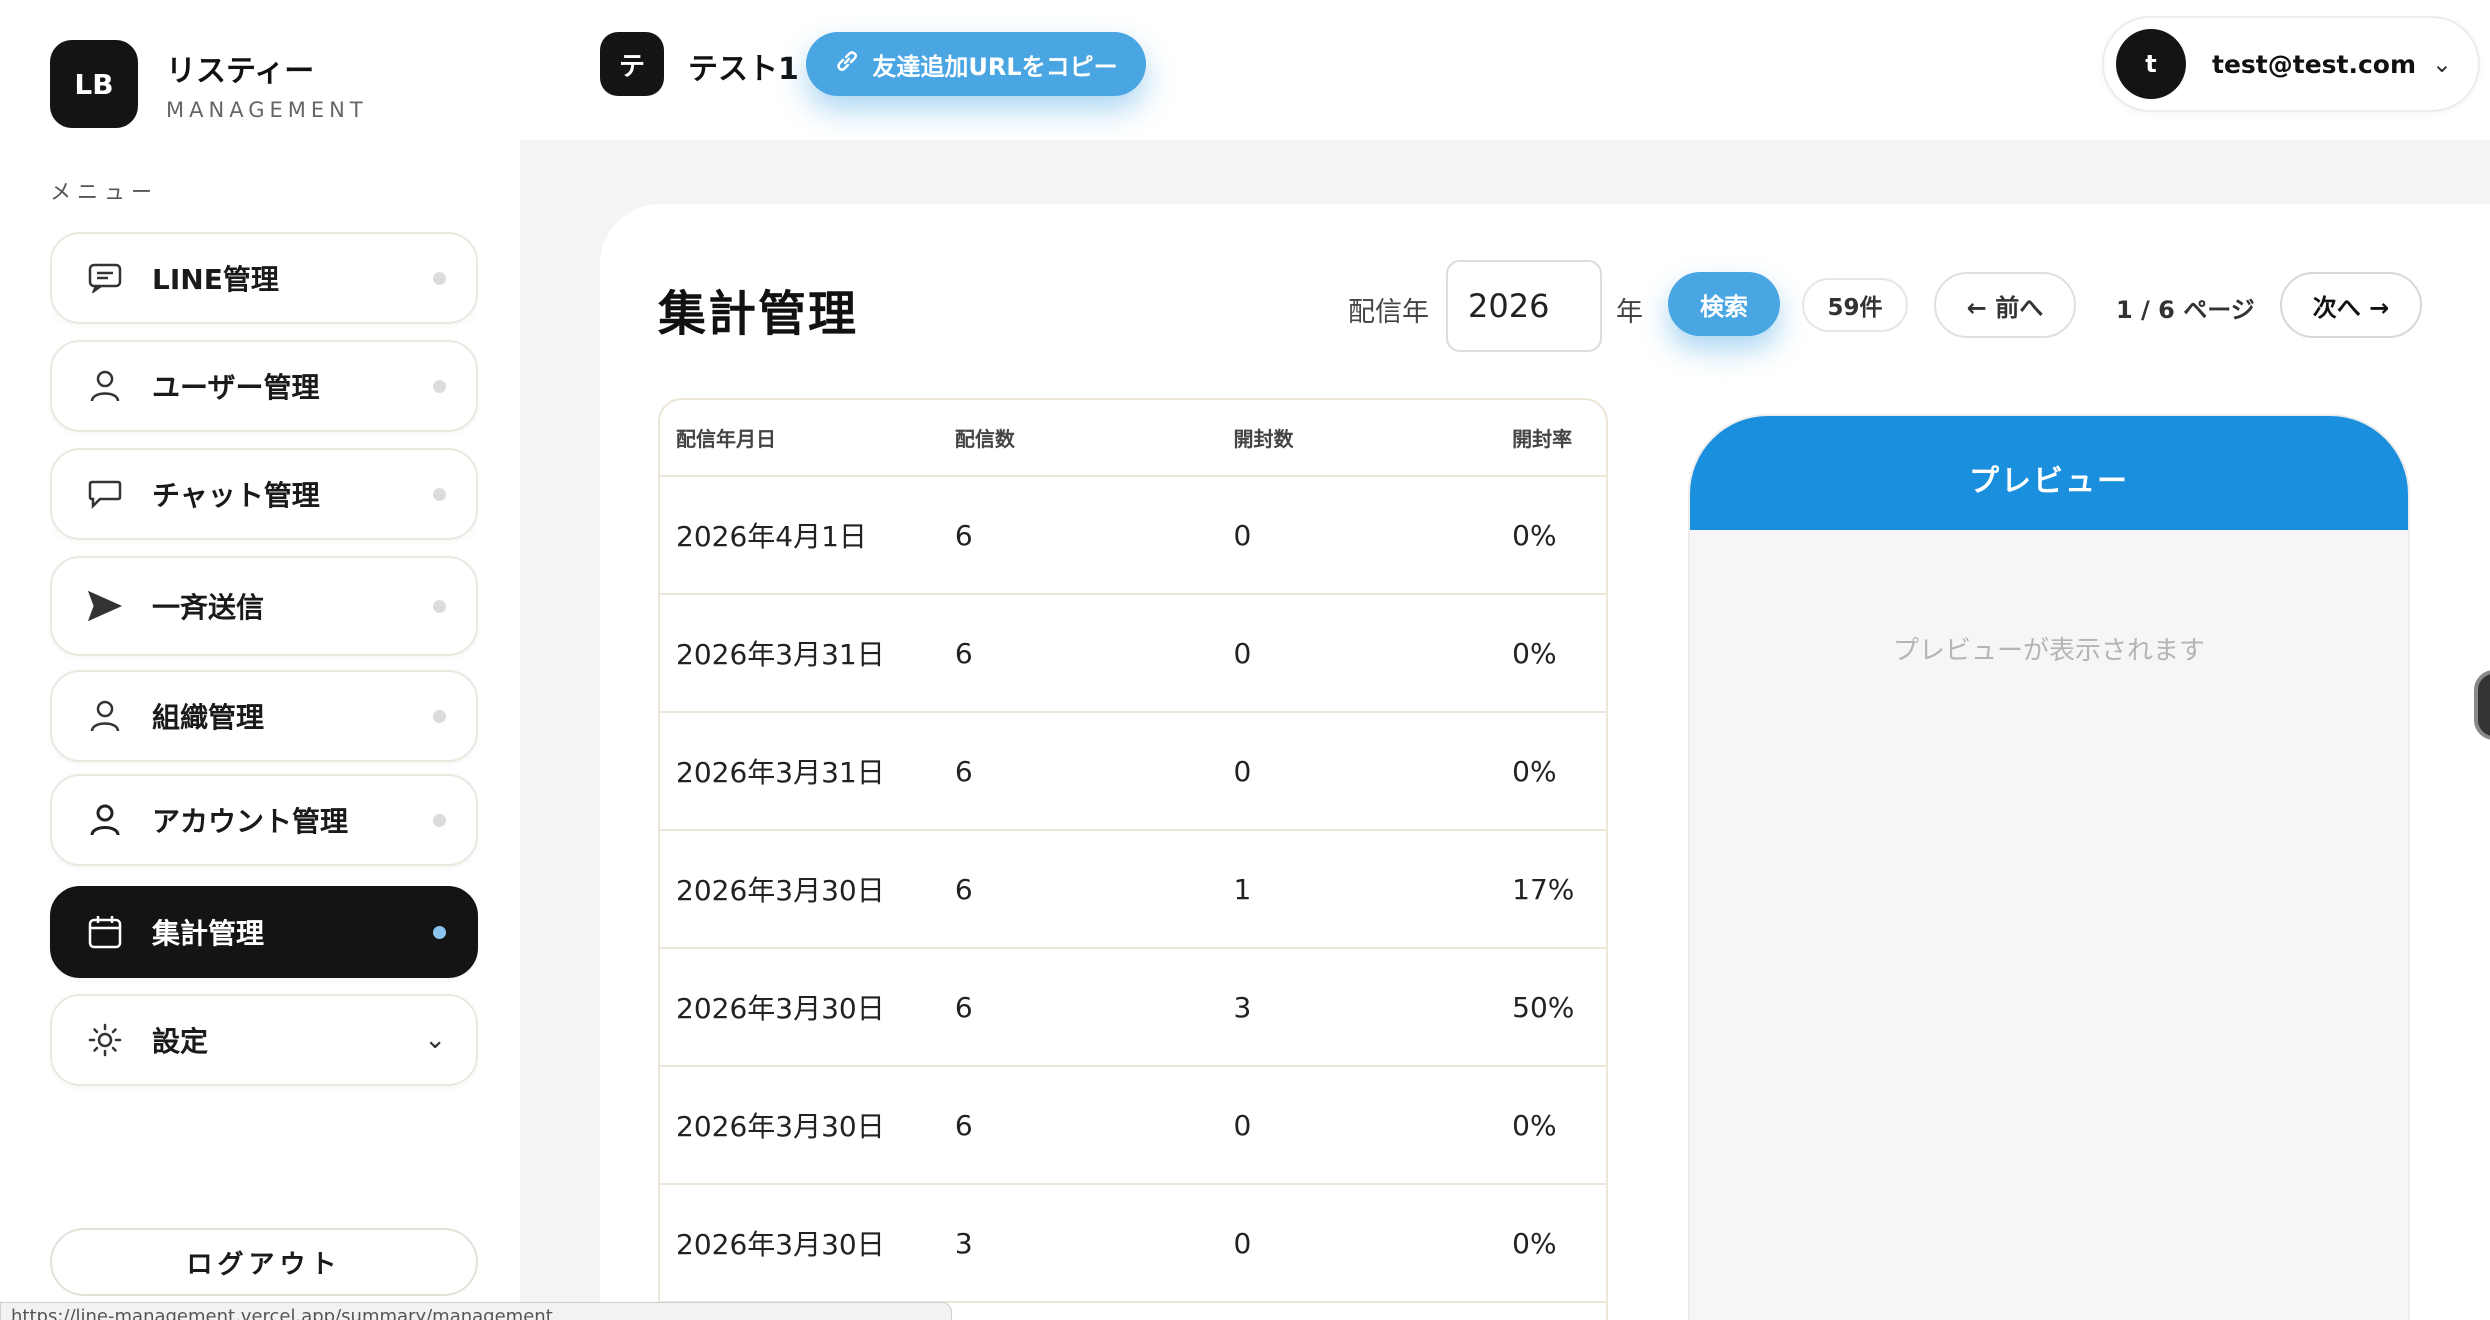  I want to click on send-icon, so click(105, 606).